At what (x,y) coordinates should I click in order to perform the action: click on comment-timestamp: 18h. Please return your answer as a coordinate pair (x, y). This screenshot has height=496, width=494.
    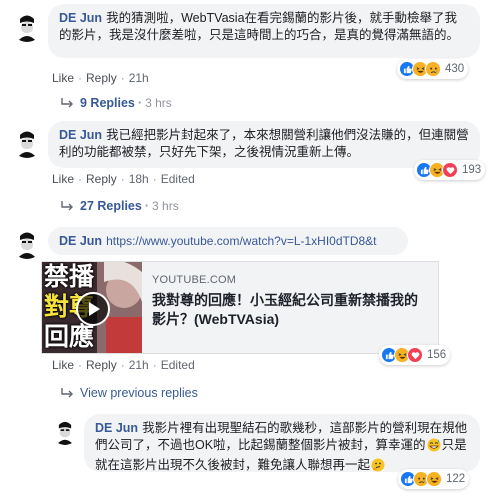
    Looking at the image, I should click on (139, 179).